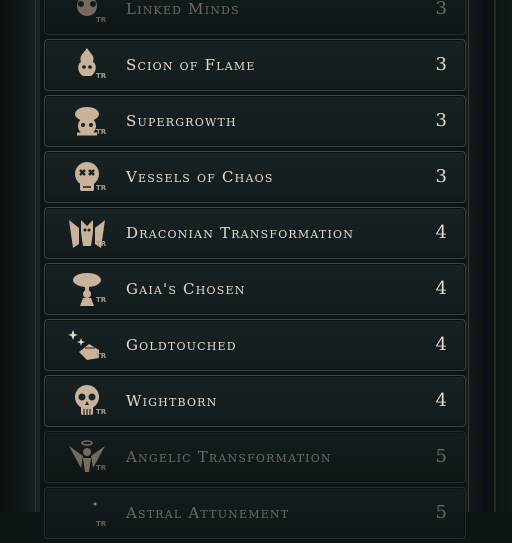 The width and height of the screenshot is (512, 543). What do you see at coordinates (172, 401) in the screenshot?
I see `trait-name: Wightborn` at bounding box center [172, 401].